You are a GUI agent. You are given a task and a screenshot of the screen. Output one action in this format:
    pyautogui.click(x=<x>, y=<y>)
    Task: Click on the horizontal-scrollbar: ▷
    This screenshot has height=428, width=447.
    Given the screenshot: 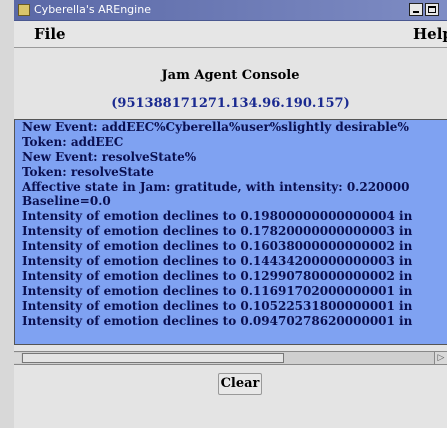 What is the action you would take?
    pyautogui.click(x=230, y=358)
    